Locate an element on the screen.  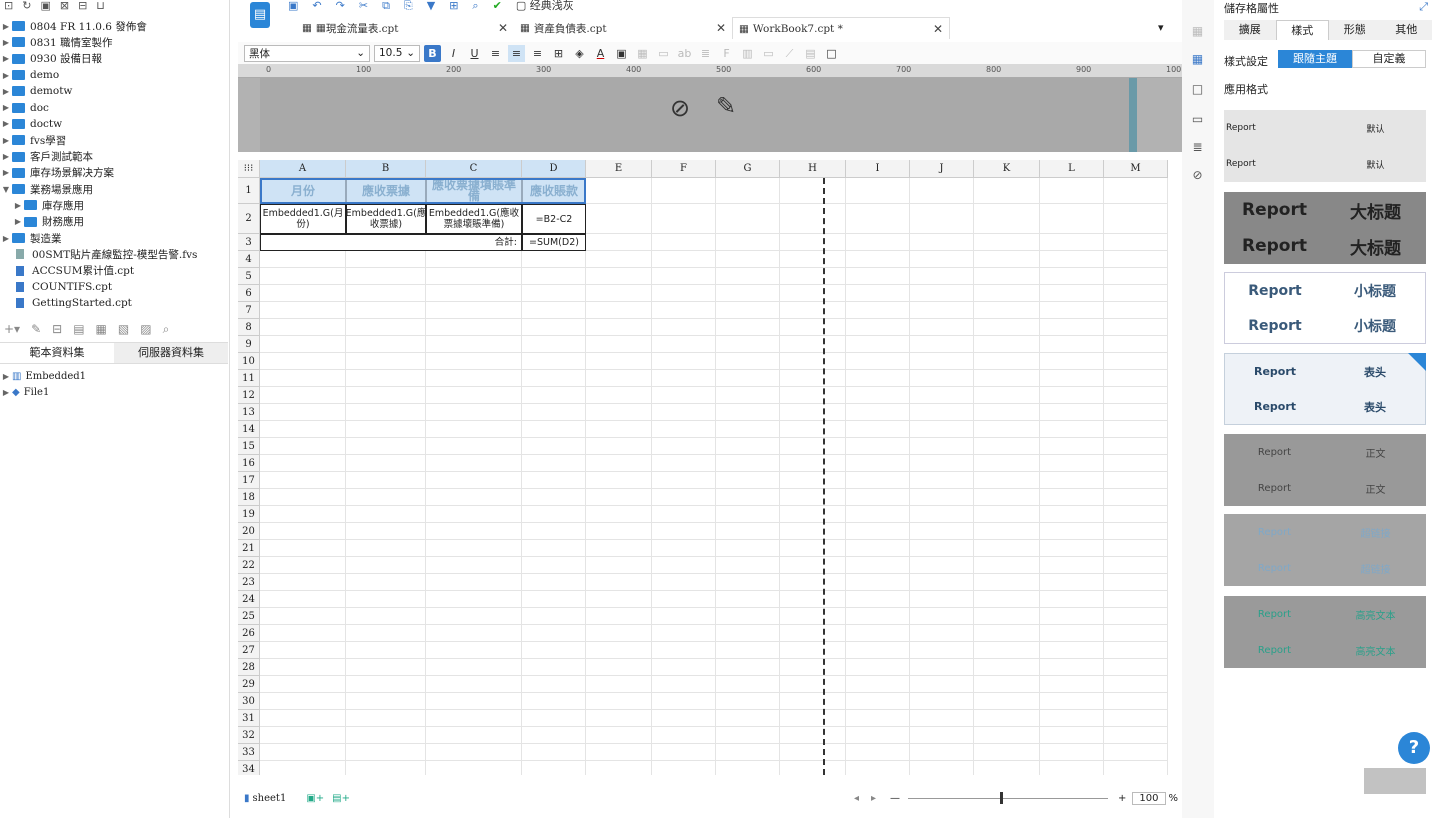
column-header: J is located at coordinates (942, 169).